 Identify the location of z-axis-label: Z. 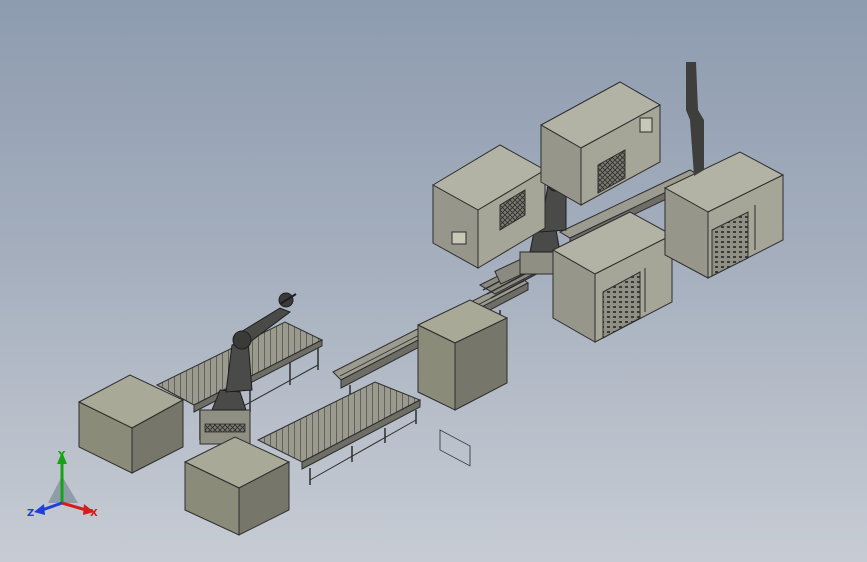
(30, 513).